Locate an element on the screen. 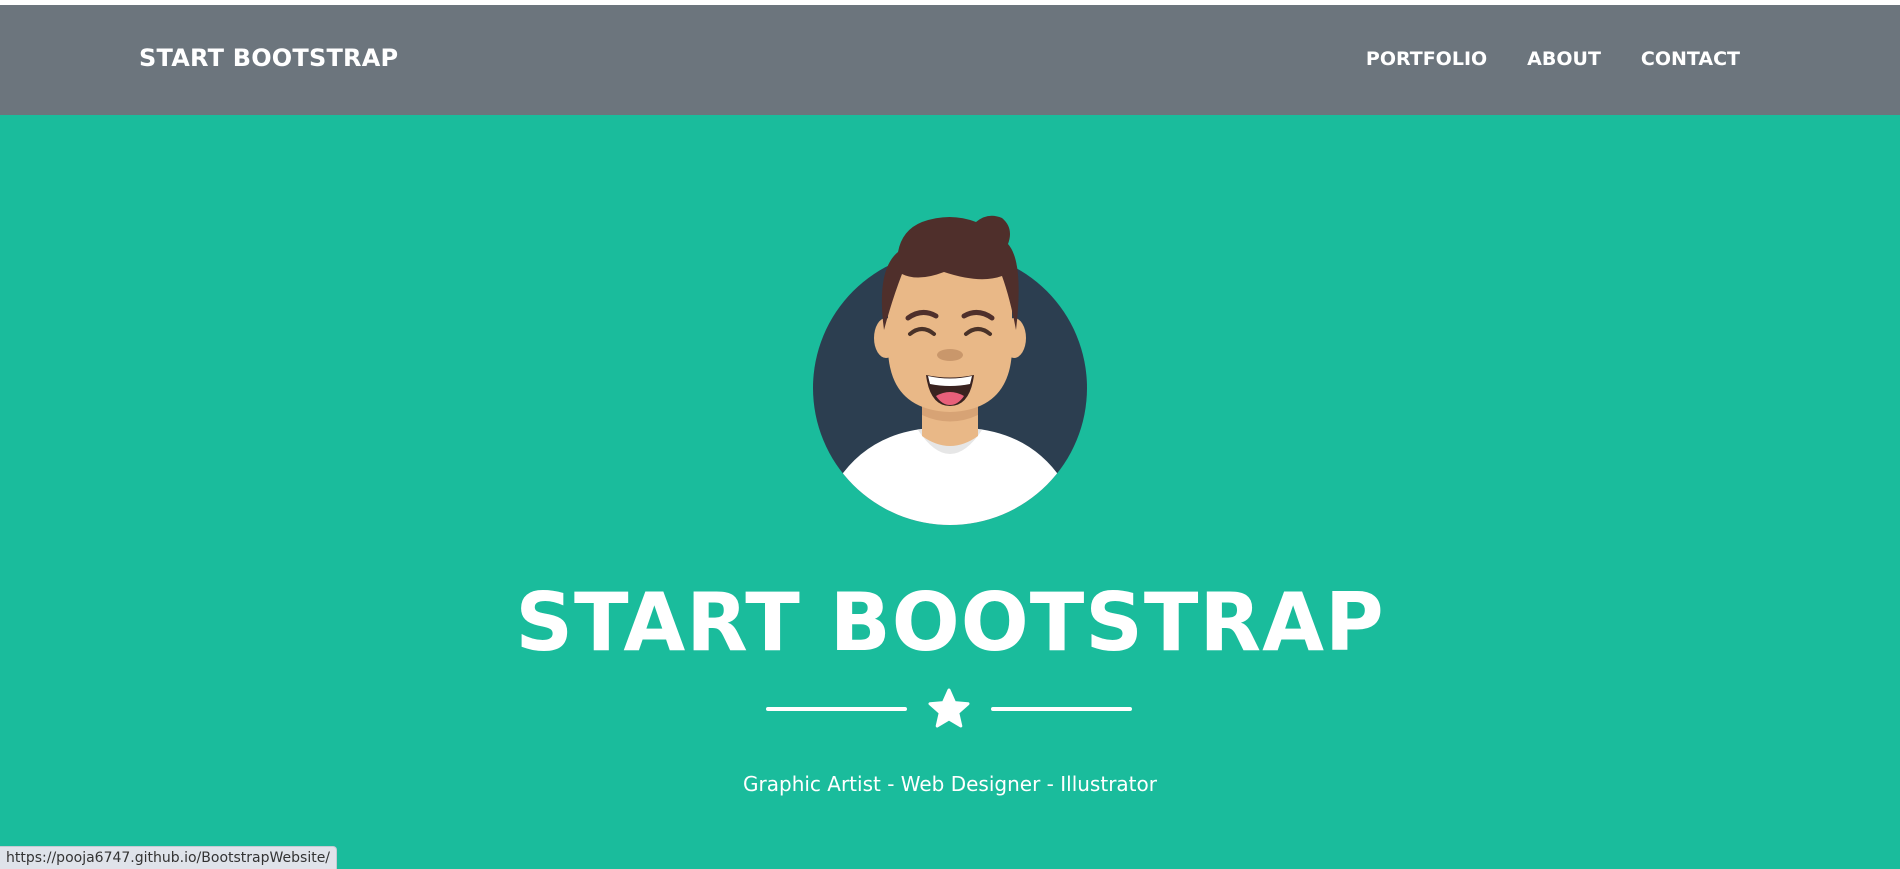  hero-title: START BOOTSTRAP is located at coordinates (950, 622).